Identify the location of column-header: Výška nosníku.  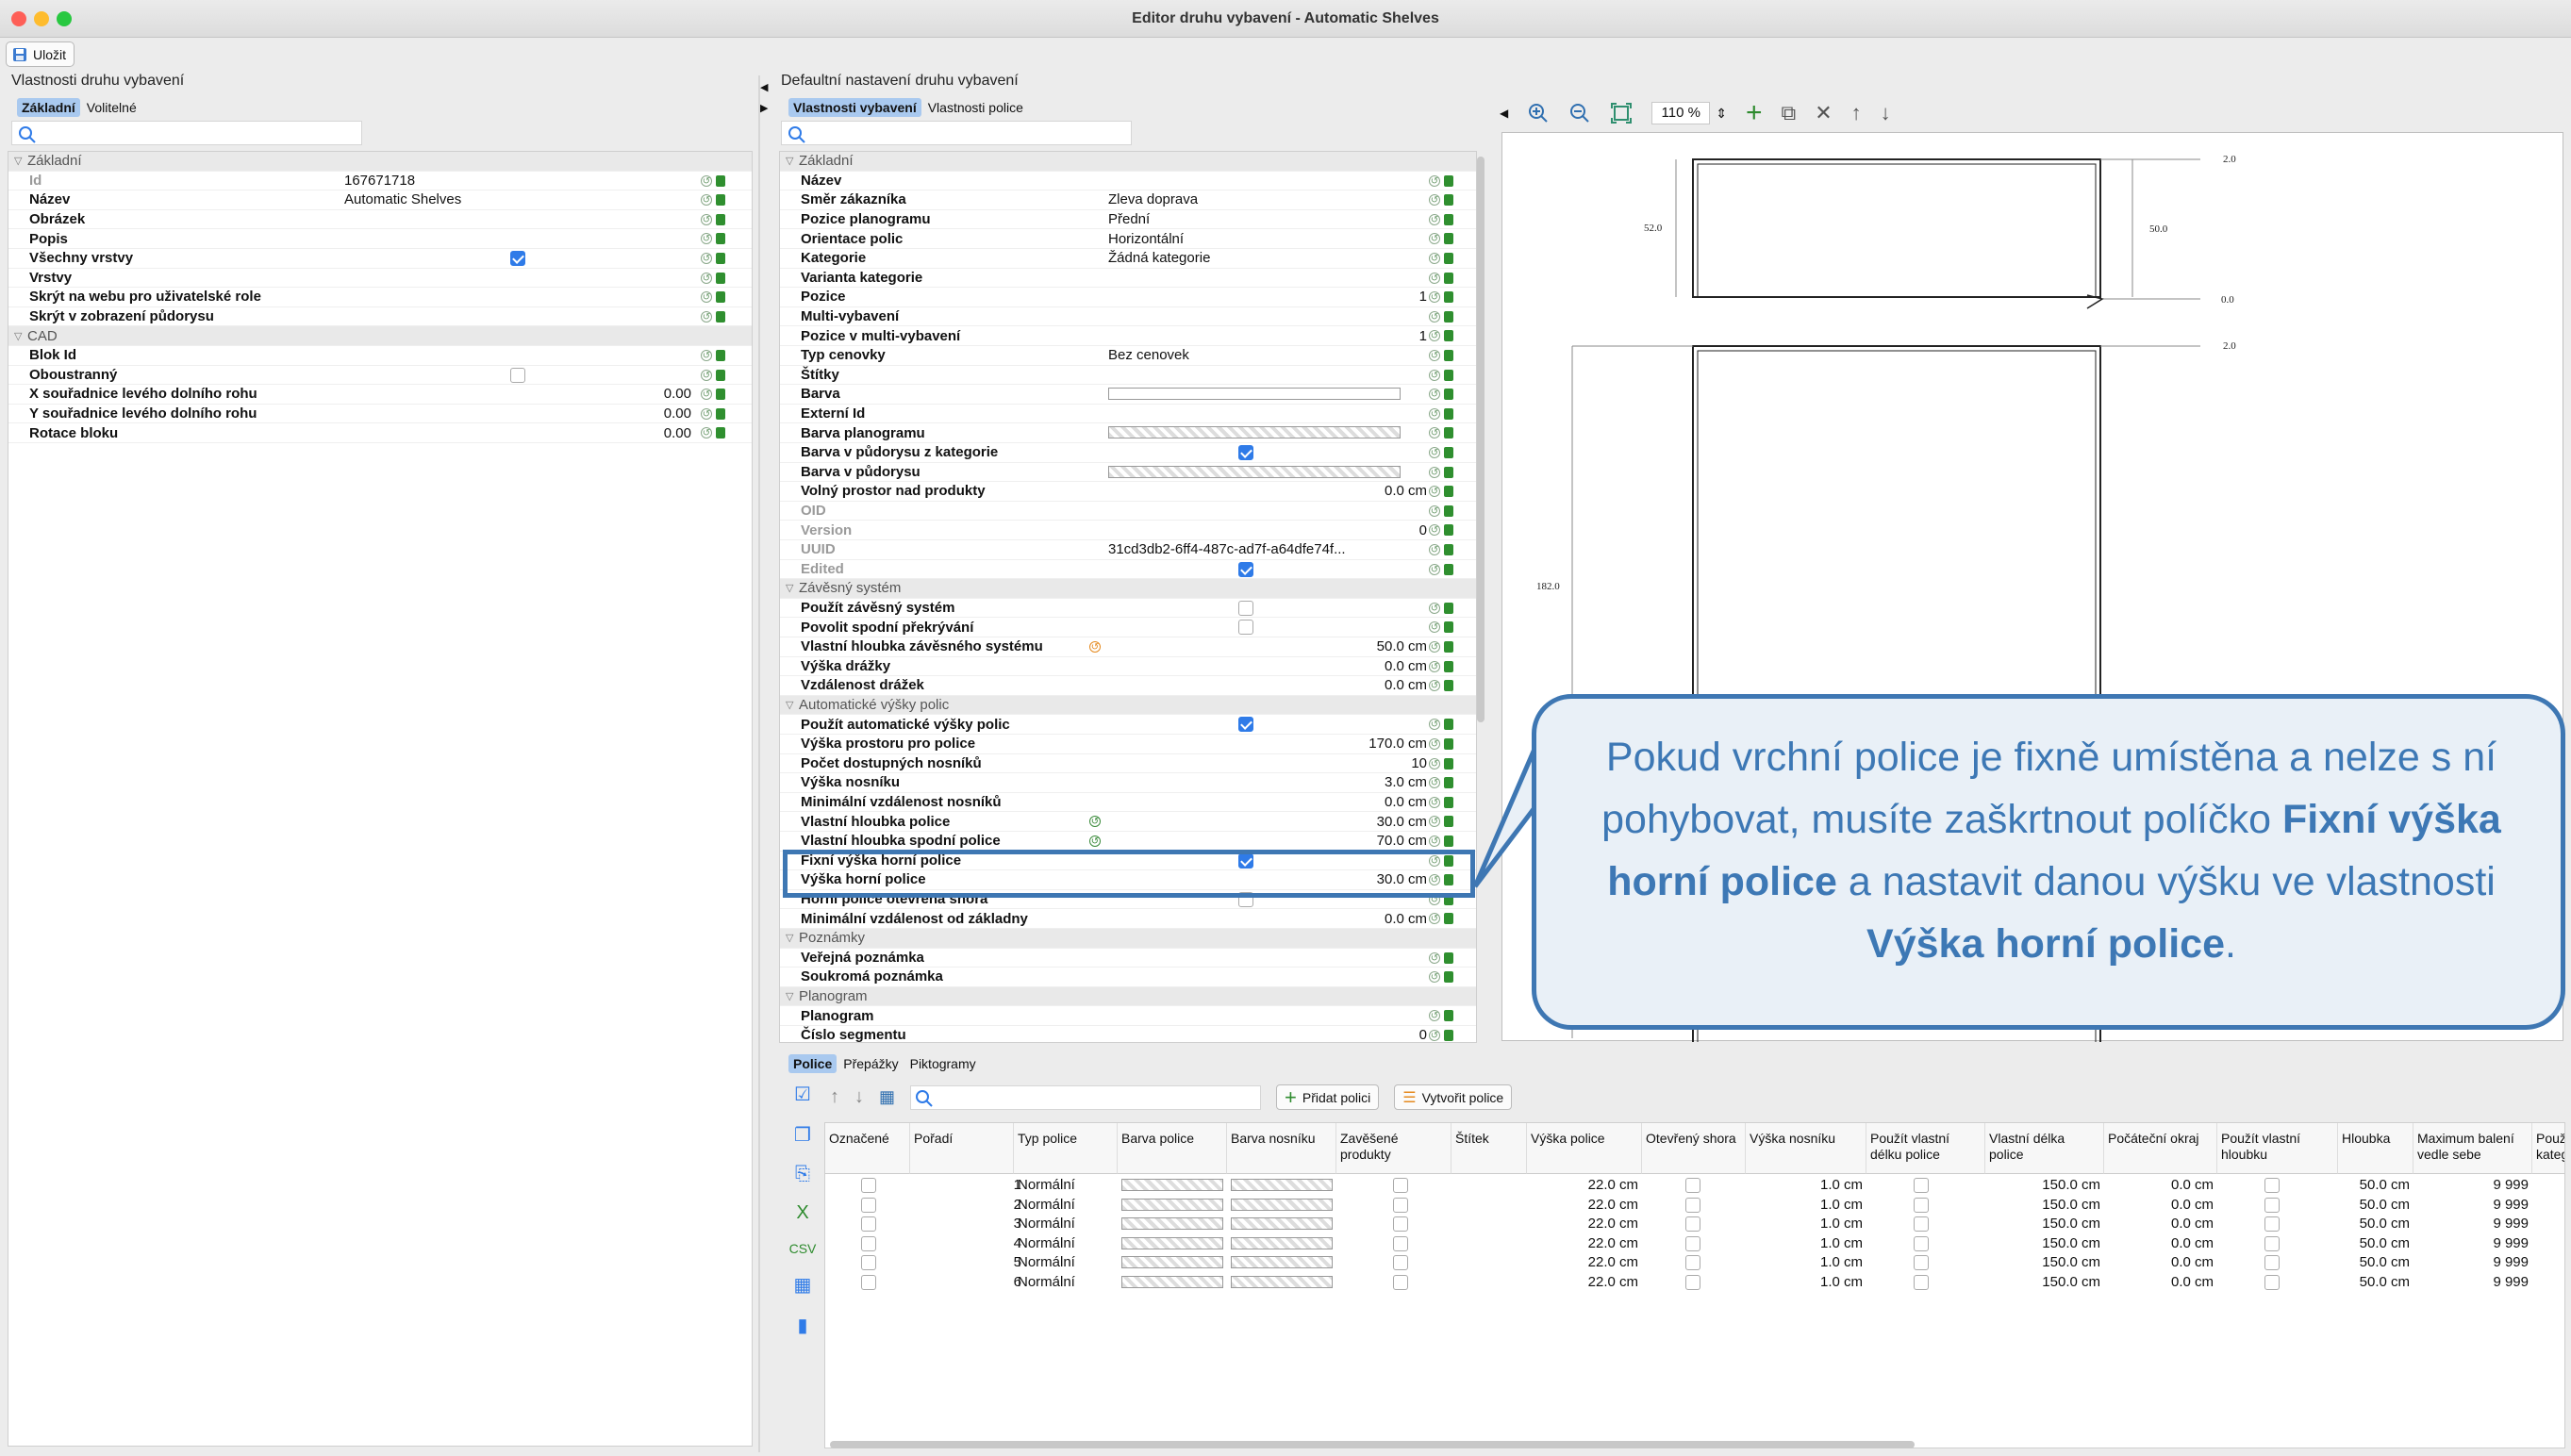
(1806, 1149).